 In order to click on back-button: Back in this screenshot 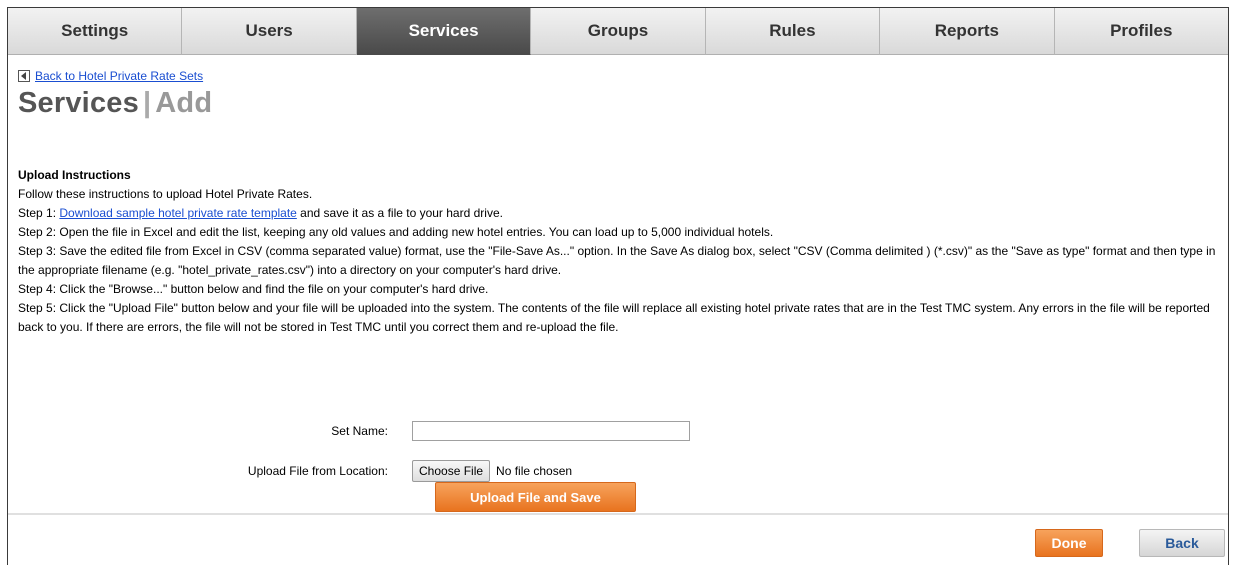, I will do `click(1182, 543)`.